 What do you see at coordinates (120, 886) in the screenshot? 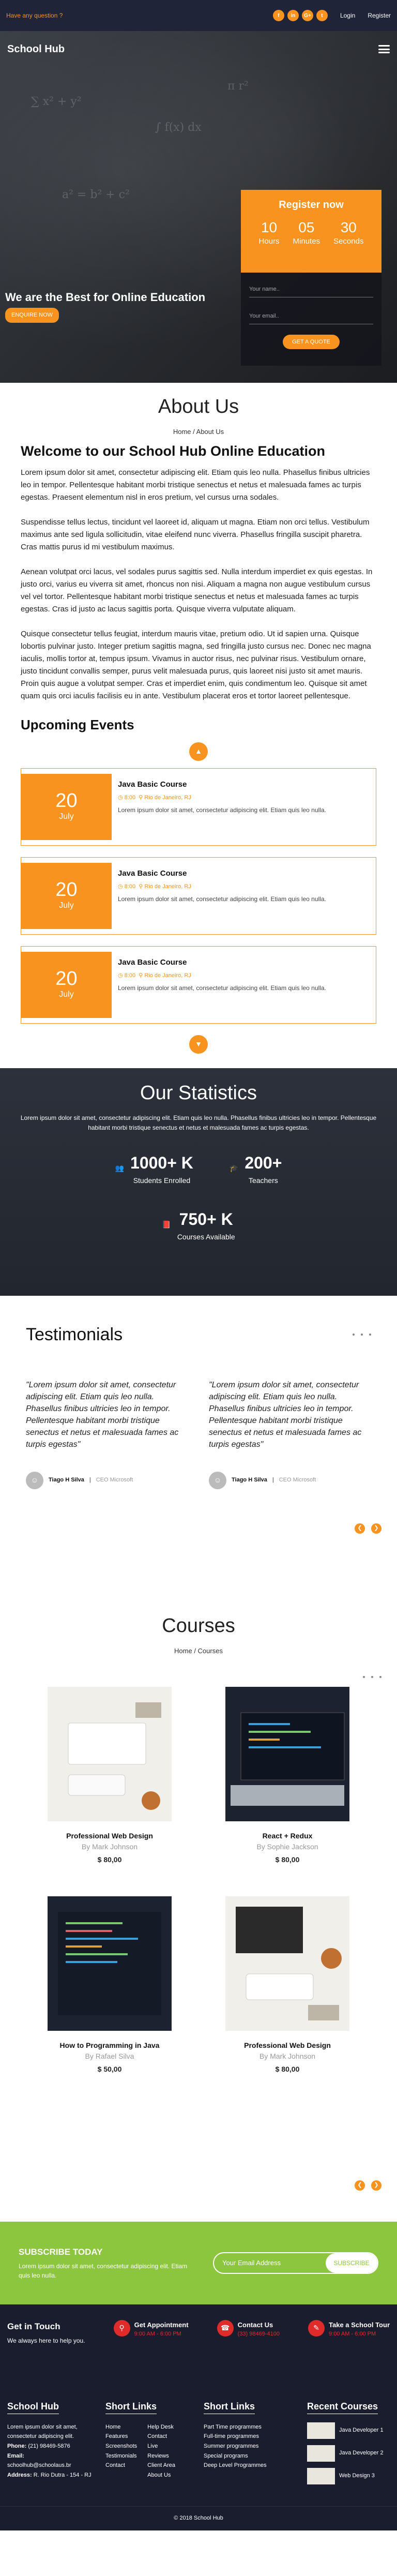
I see `clock-icon: ◷` at bounding box center [120, 886].